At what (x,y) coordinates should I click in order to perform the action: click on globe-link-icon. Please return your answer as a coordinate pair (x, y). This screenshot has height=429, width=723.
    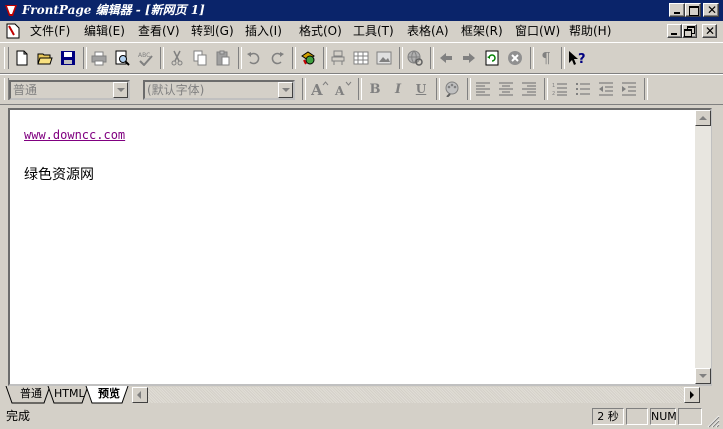
    Looking at the image, I should click on (415, 58).